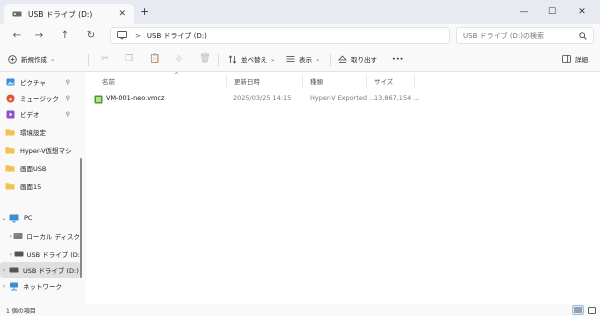  What do you see at coordinates (592, 310) in the screenshot?
I see `tiles-view-button` at bounding box center [592, 310].